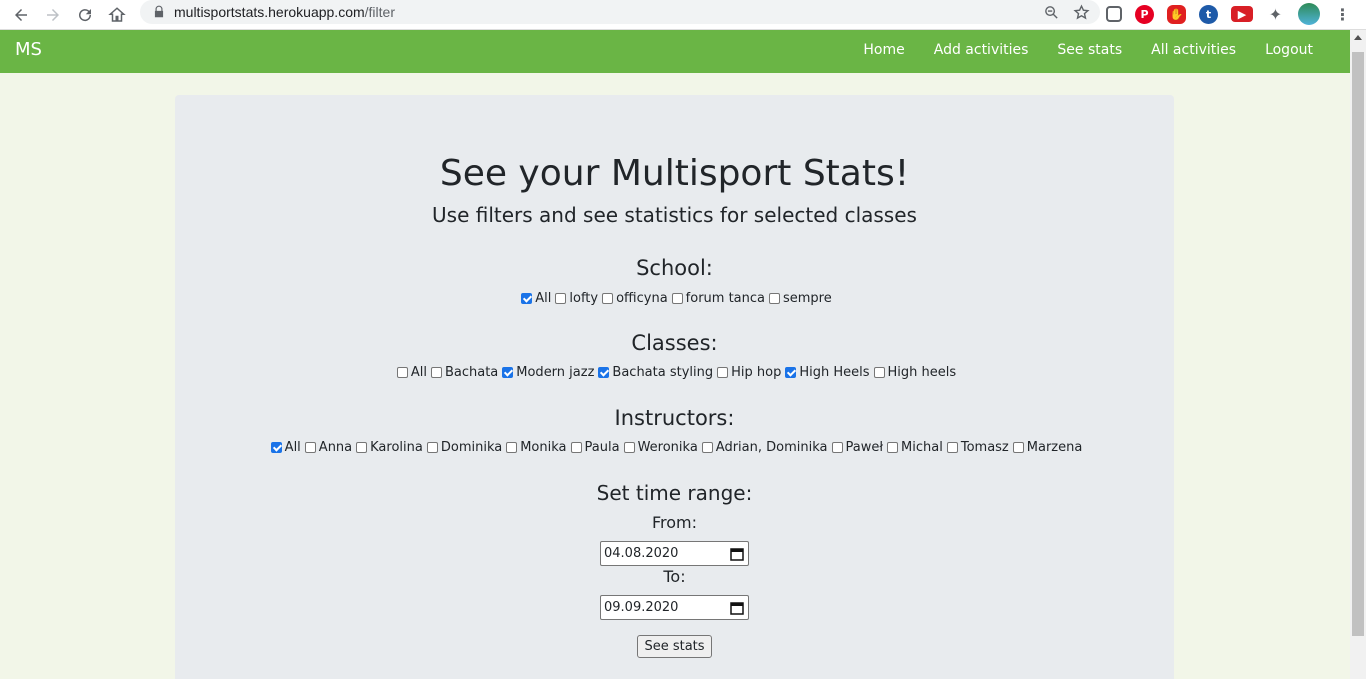 The image size is (1366, 679). What do you see at coordinates (543, 447) in the screenshot?
I see `instructors-option-label: Monika` at bounding box center [543, 447].